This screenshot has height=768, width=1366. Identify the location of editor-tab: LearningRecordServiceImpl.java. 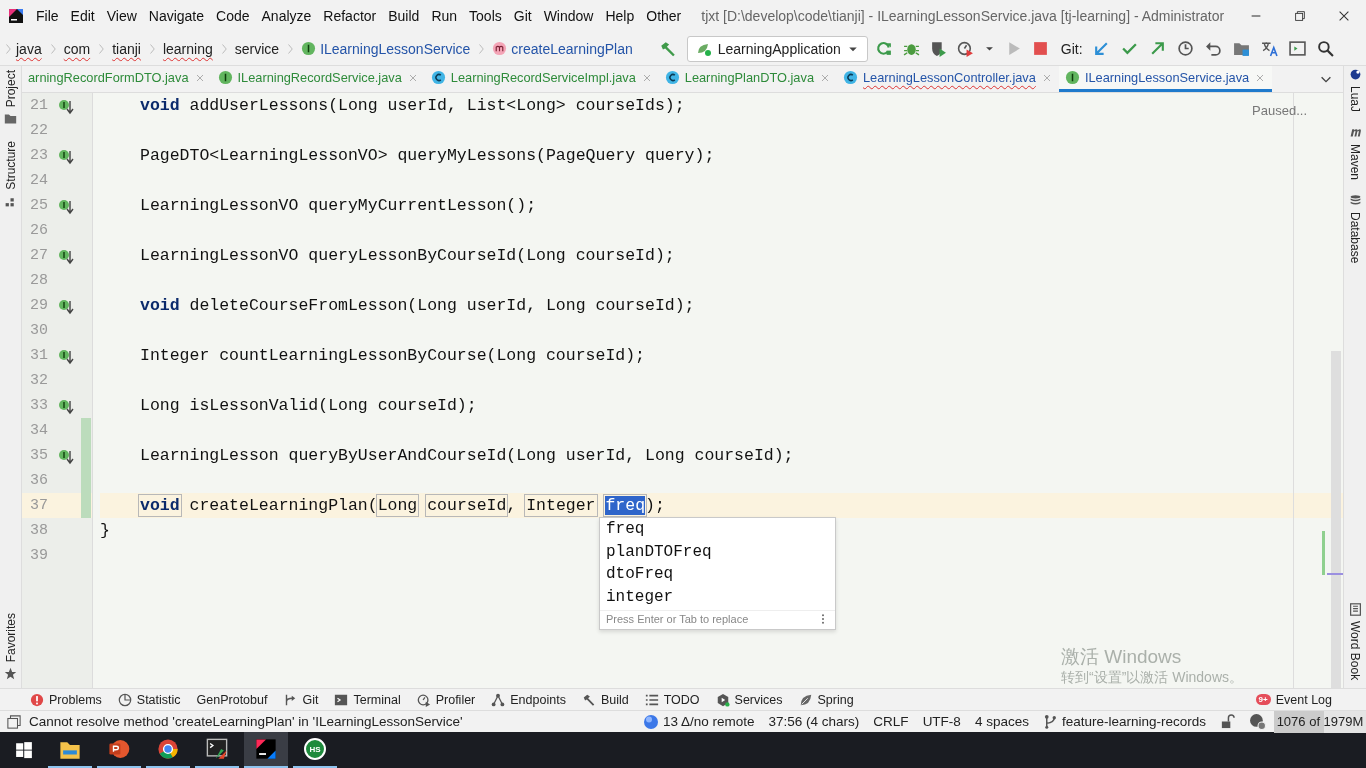
(541, 79).